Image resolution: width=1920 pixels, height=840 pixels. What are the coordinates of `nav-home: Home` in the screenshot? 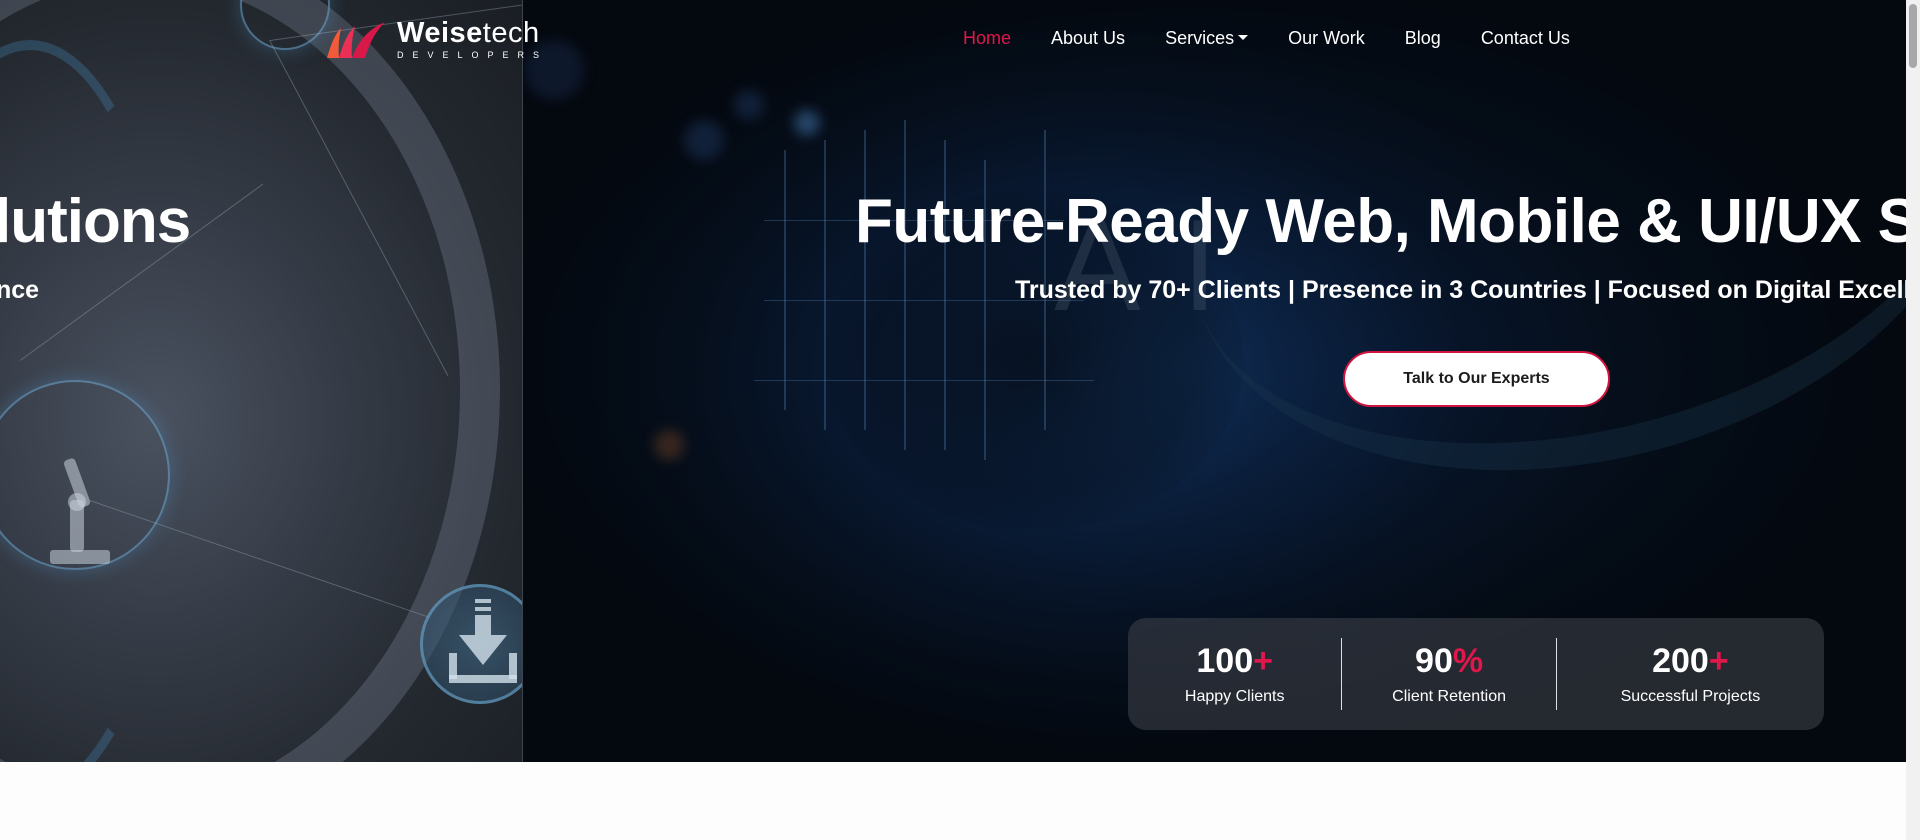 It's located at (987, 38).